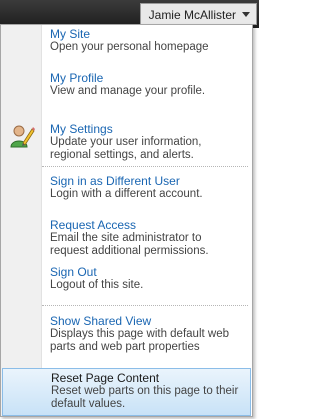 The width and height of the screenshot is (320, 419). I want to click on menu-item-desc: Open your personal homepage, so click(129, 47).